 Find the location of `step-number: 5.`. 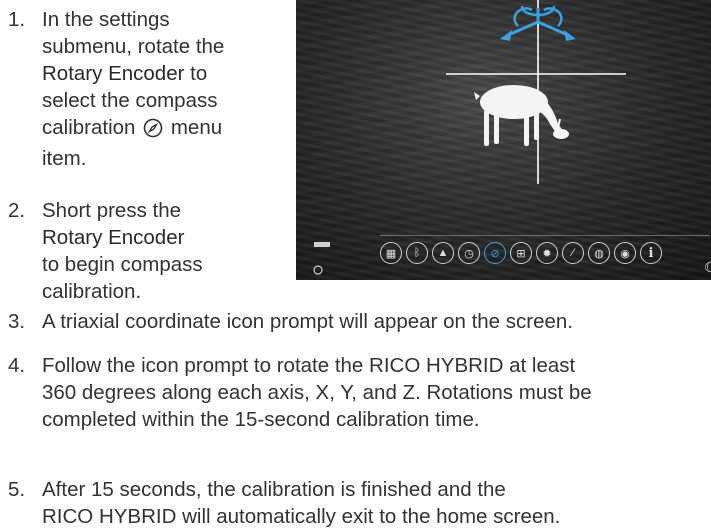

step-number: 5. is located at coordinates (17, 489).